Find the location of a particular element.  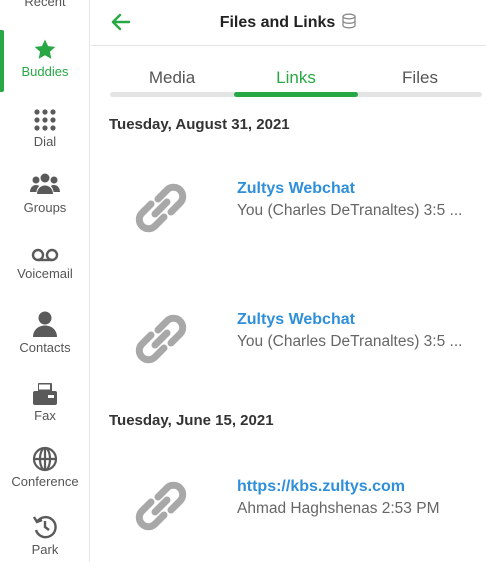

tab-media: Media is located at coordinates (172, 78).